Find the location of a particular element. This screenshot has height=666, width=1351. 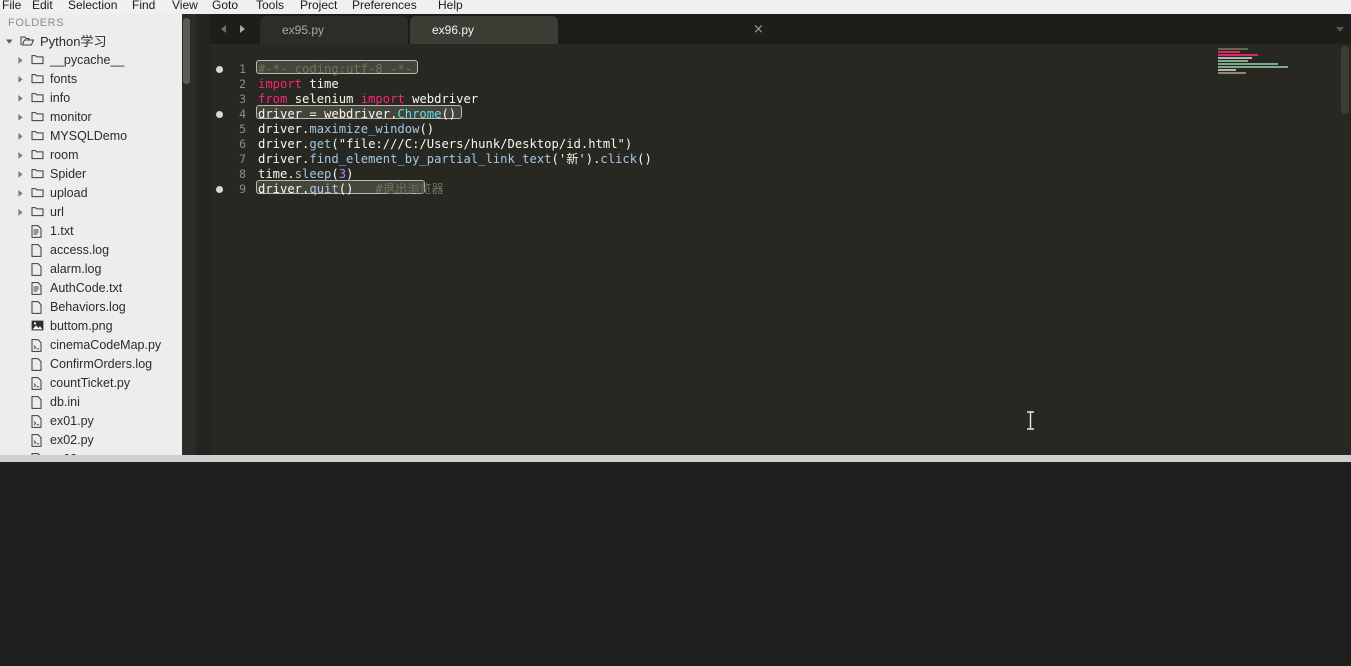

sidebar-file-alarm-log: alarm.log is located at coordinates (98, 269).